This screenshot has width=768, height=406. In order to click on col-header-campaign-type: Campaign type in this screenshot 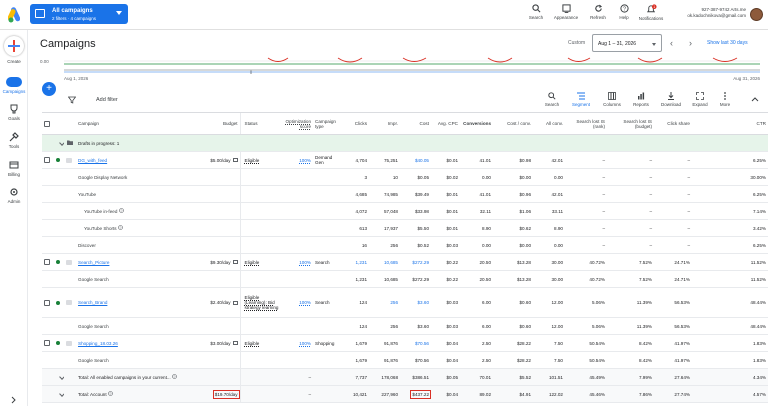, I will do `click(327, 123)`.